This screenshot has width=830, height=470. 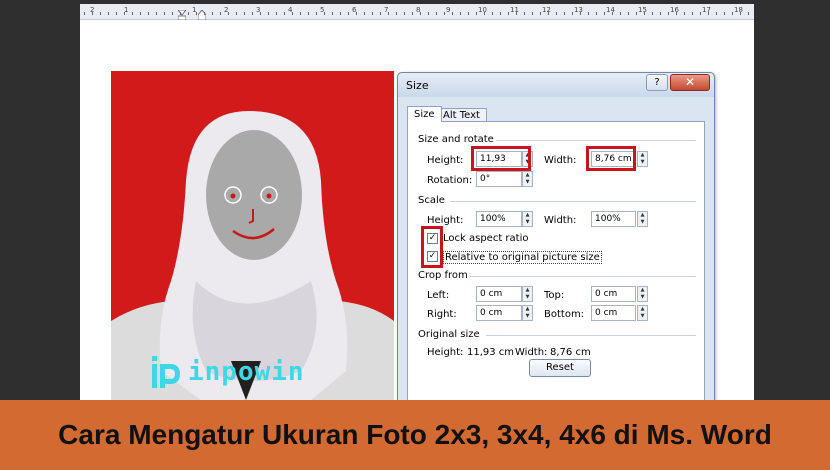 What do you see at coordinates (527, 313) in the screenshot?
I see `crop-right-spinner: ▲ ▼` at bounding box center [527, 313].